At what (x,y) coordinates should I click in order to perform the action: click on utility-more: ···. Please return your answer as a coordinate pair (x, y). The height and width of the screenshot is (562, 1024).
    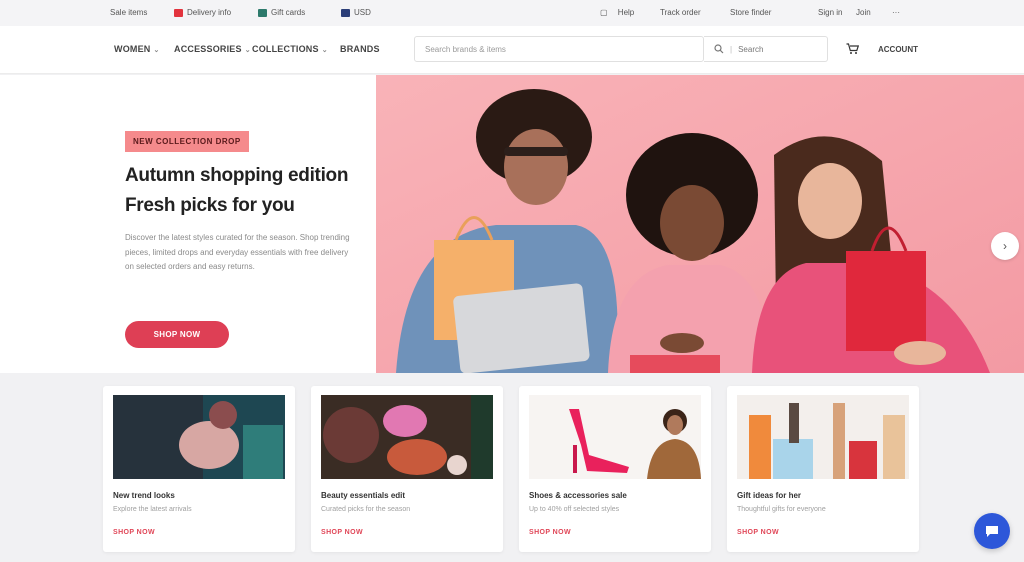
    Looking at the image, I should click on (896, 12).